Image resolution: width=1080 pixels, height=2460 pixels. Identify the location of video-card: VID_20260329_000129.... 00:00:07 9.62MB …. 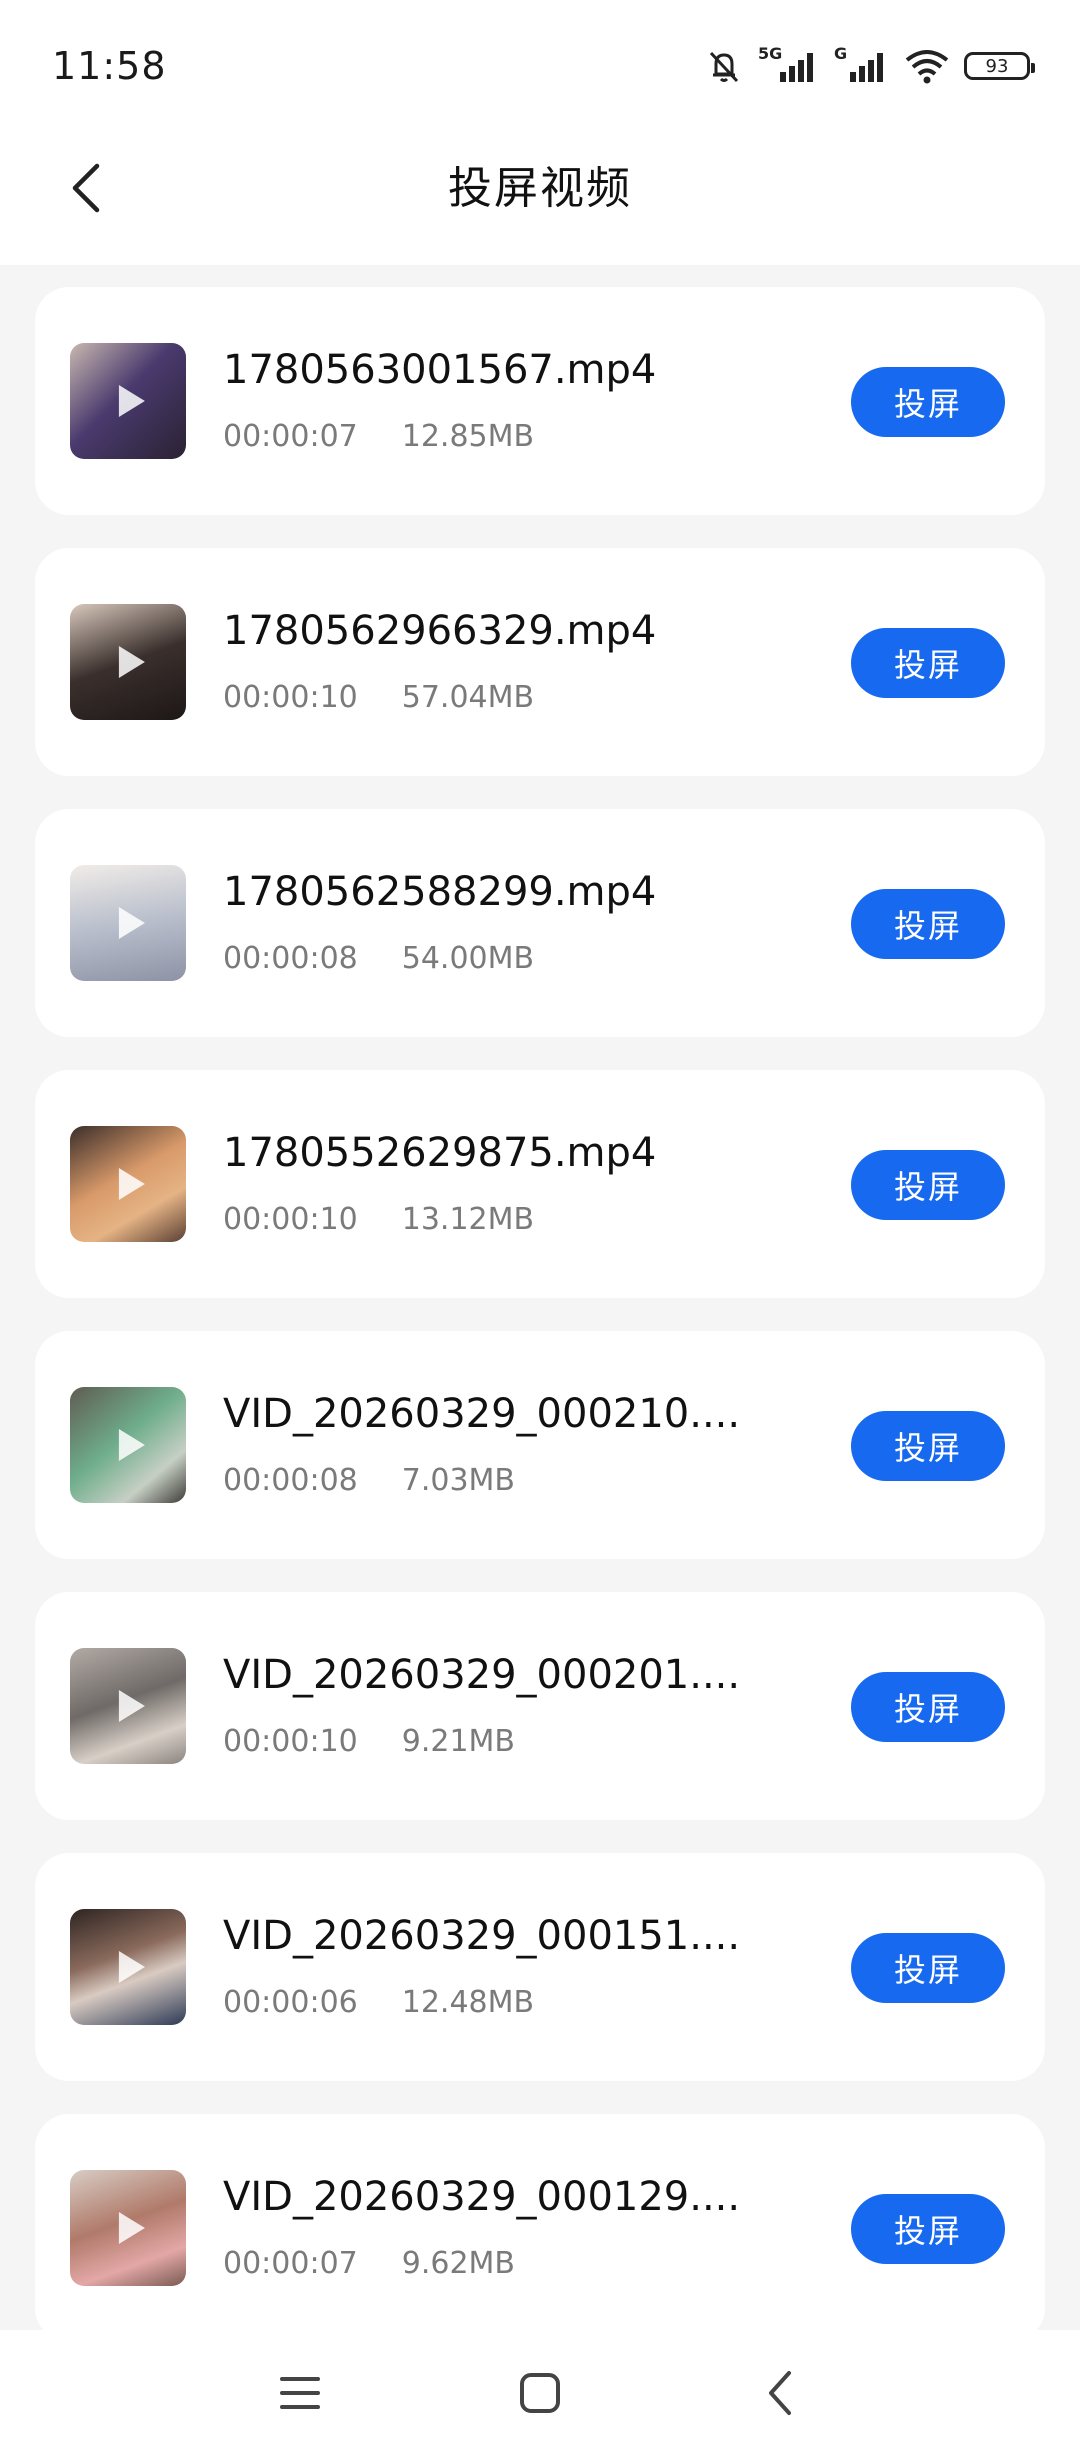
(540, 2228).